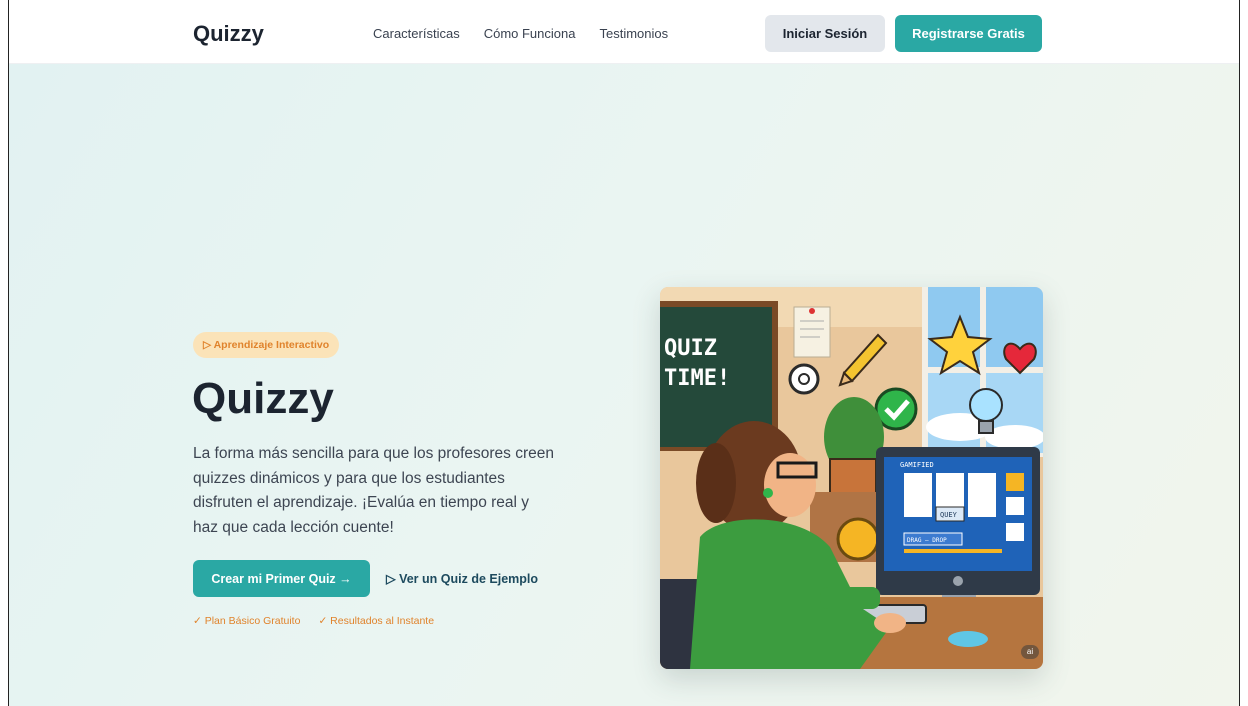 The width and height of the screenshot is (1248, 706). What do you see at coordinates (416, 33) in the screenshot?
I see `nav-link-caracteristicas: Características` at bounding box center [416, 33].